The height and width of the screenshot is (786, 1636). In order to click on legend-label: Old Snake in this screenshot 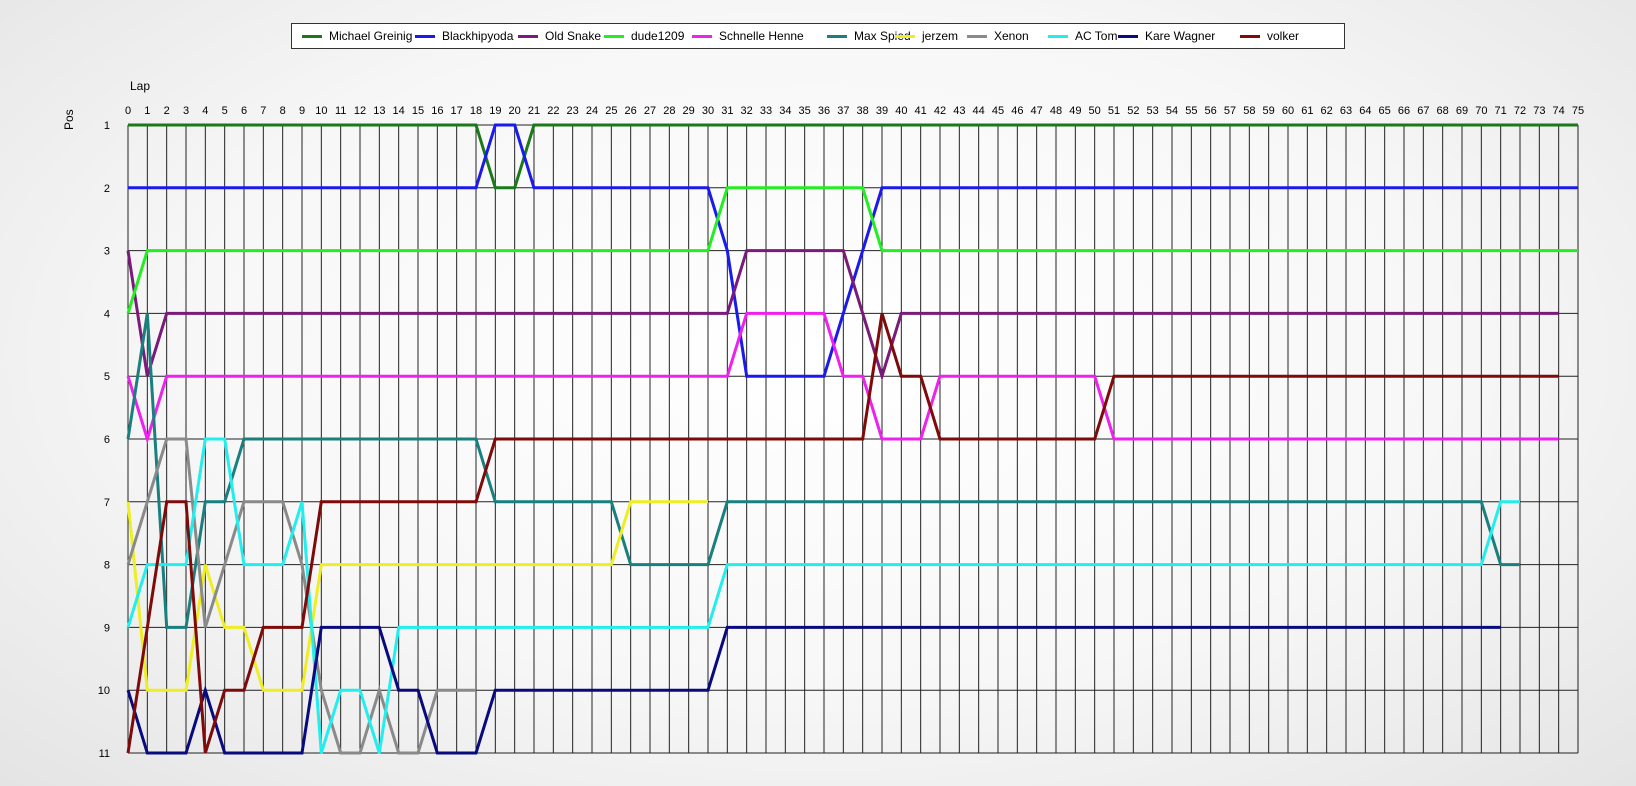, I will do `click(573, 36)`.